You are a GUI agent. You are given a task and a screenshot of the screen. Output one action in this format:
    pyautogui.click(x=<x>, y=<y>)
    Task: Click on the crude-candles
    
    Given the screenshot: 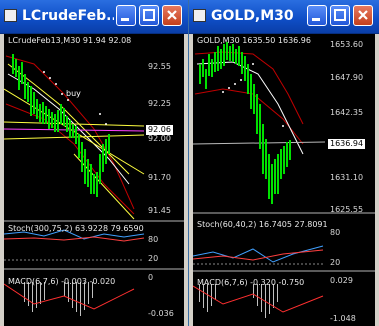 What is the action you would take?
    pyautogui.click(x=61, y=125)
    